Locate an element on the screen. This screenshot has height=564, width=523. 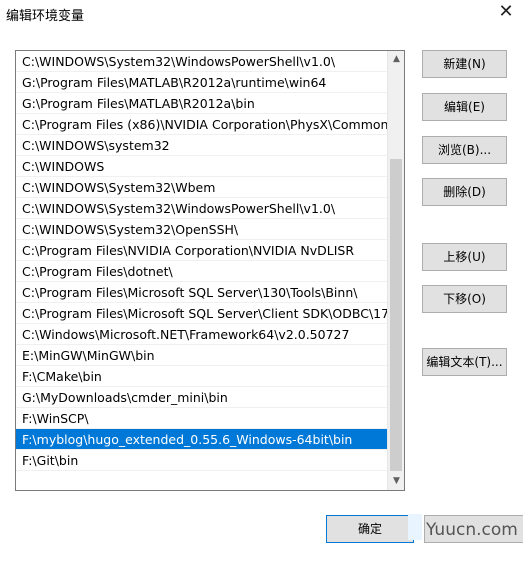
title-bar: 编辑环境变量 ✕ is located at coordinates (261, 14).